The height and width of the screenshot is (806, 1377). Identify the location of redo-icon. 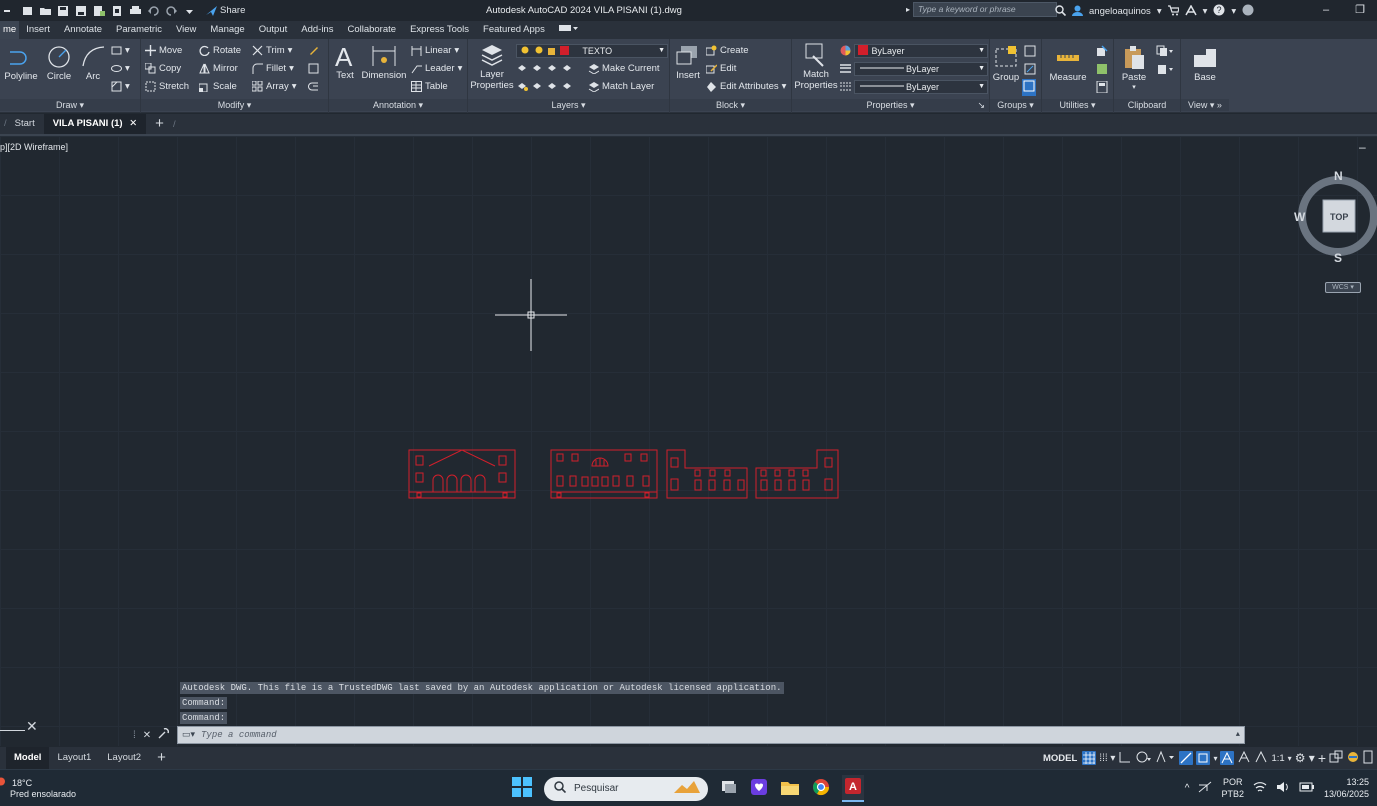
(171, 10).